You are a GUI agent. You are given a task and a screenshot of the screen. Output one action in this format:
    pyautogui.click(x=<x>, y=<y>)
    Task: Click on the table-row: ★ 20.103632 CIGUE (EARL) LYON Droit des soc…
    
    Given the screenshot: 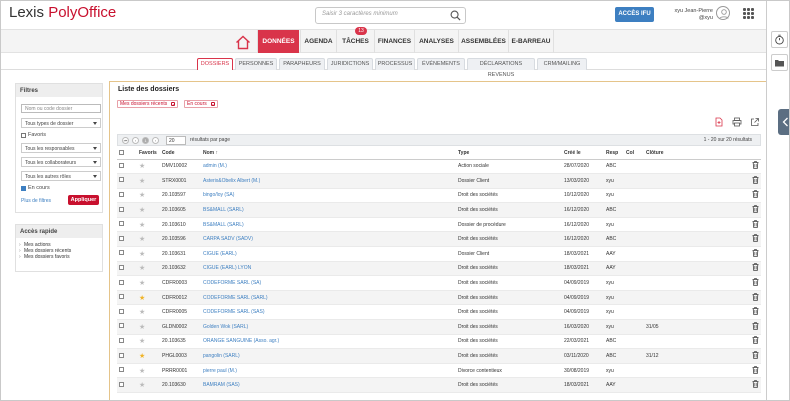 What is the action you would take?
    pyautogui.click(x=439, y=269)
    